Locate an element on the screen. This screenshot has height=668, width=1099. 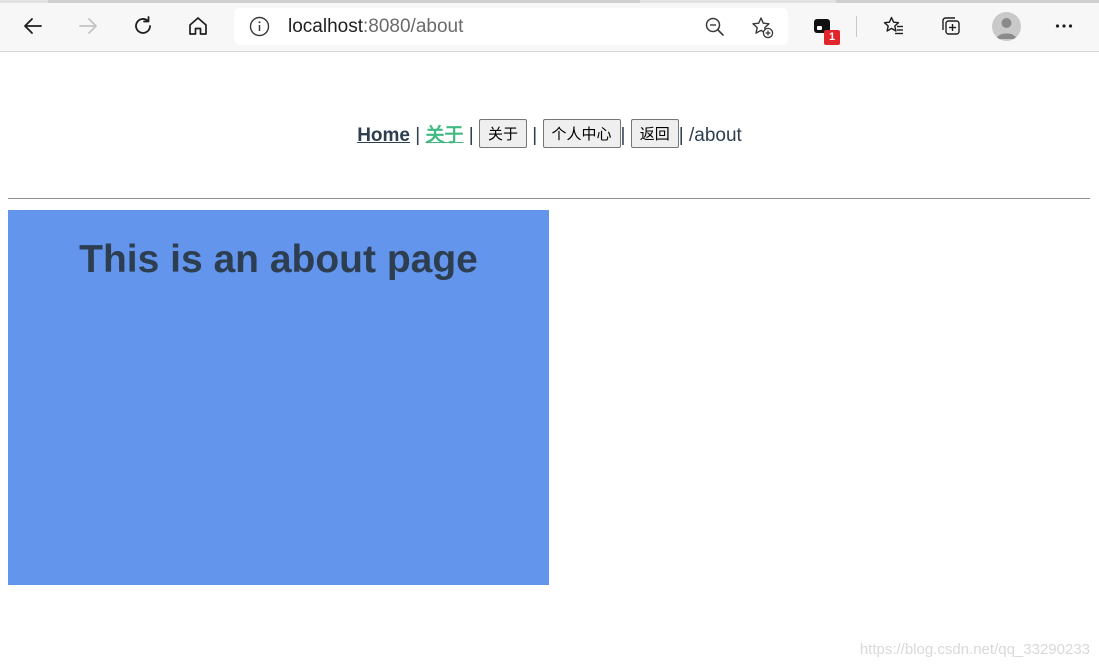
home-icon is located at coordinates (198, 26).